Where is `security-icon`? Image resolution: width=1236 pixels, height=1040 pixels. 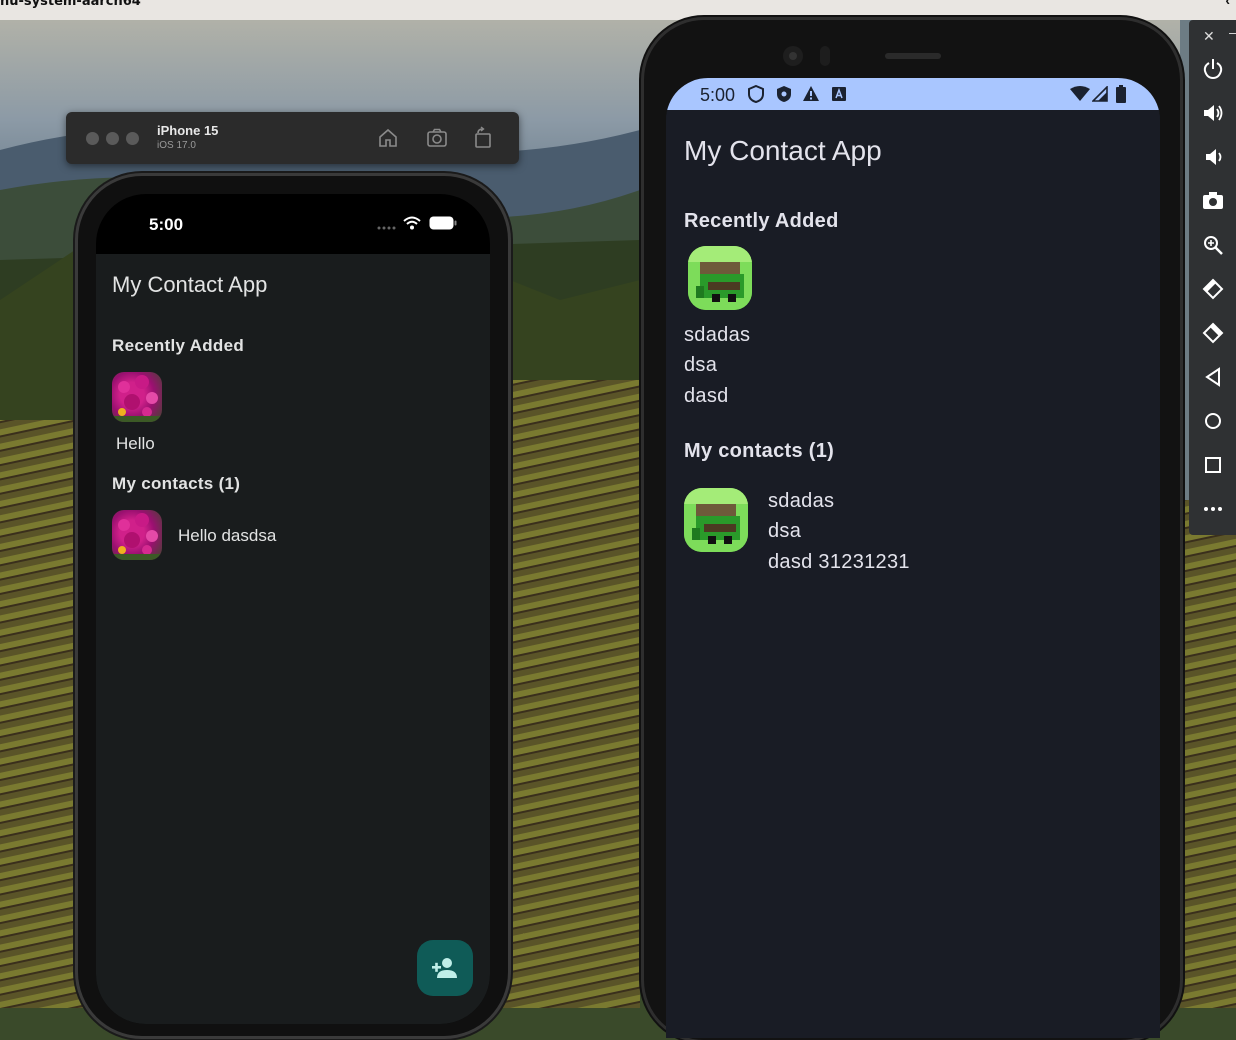 security-icon is located at coordinates (784, 94).